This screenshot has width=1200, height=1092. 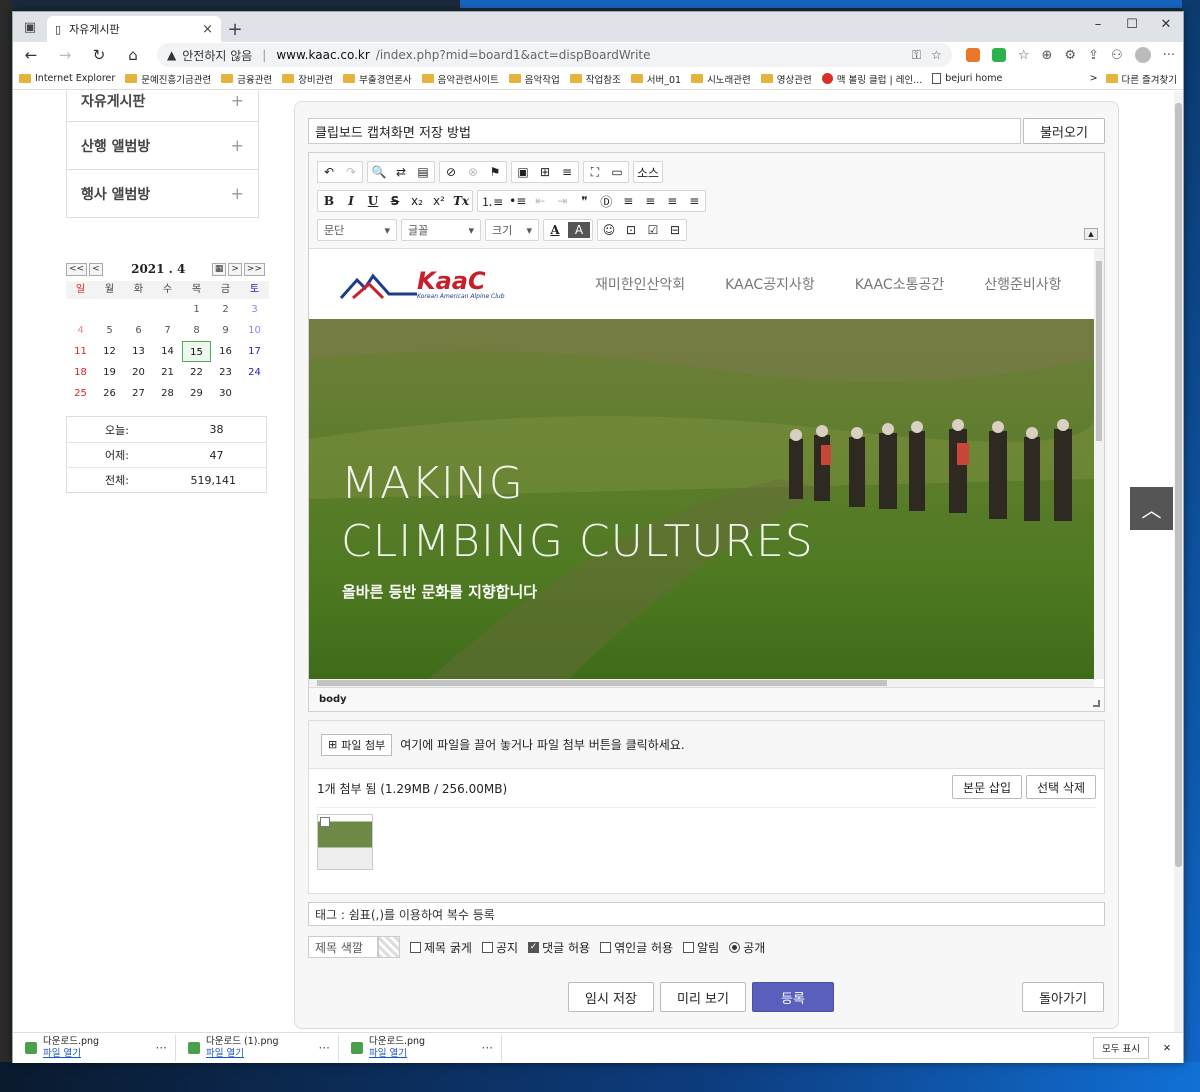 I want to click on calendar-day: 6, so click(x=138, y=330).